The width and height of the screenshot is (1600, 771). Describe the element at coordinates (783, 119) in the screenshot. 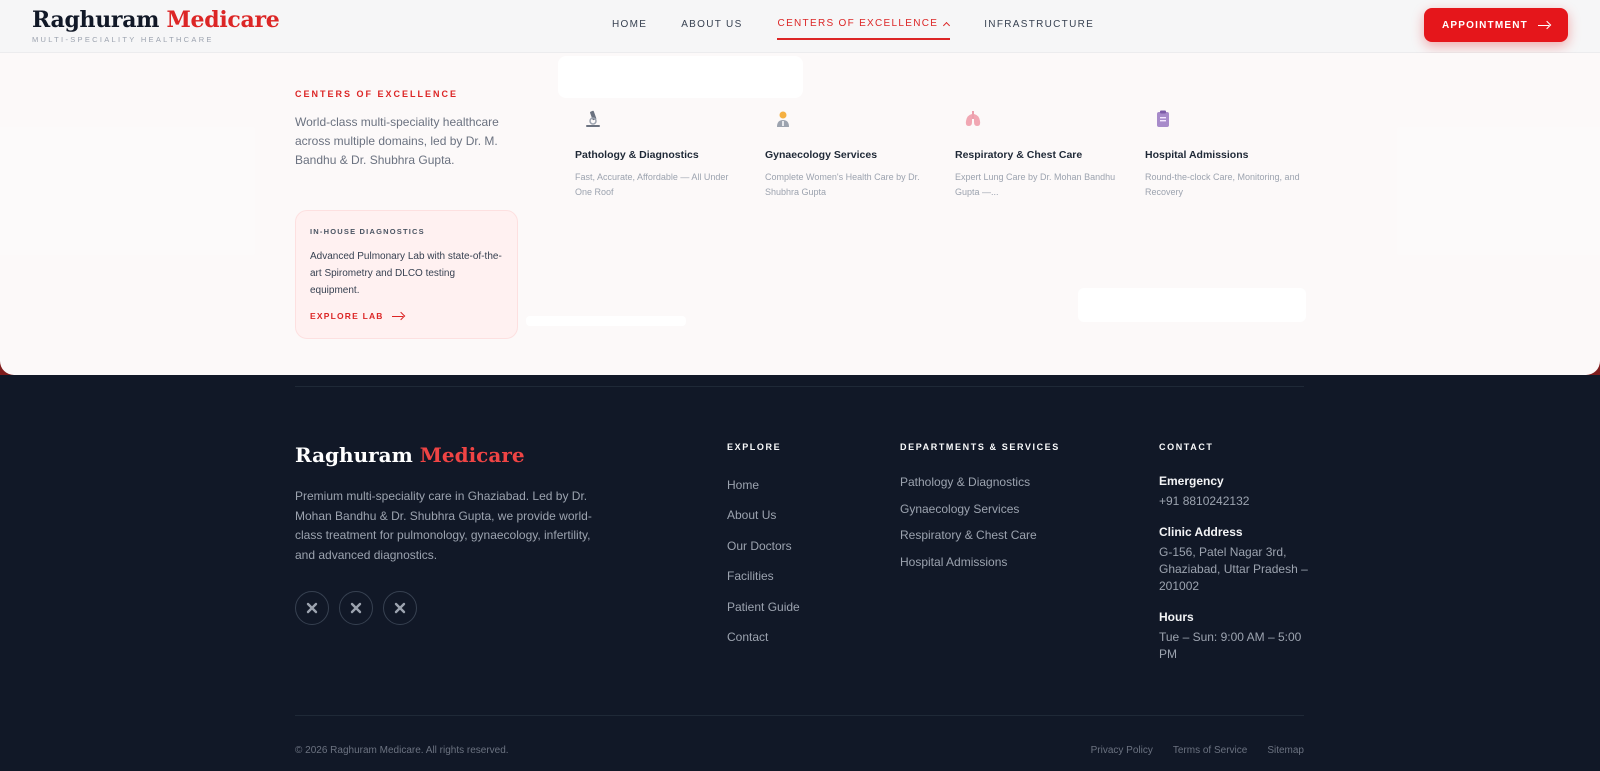

I see `doctor-icon` at that location.